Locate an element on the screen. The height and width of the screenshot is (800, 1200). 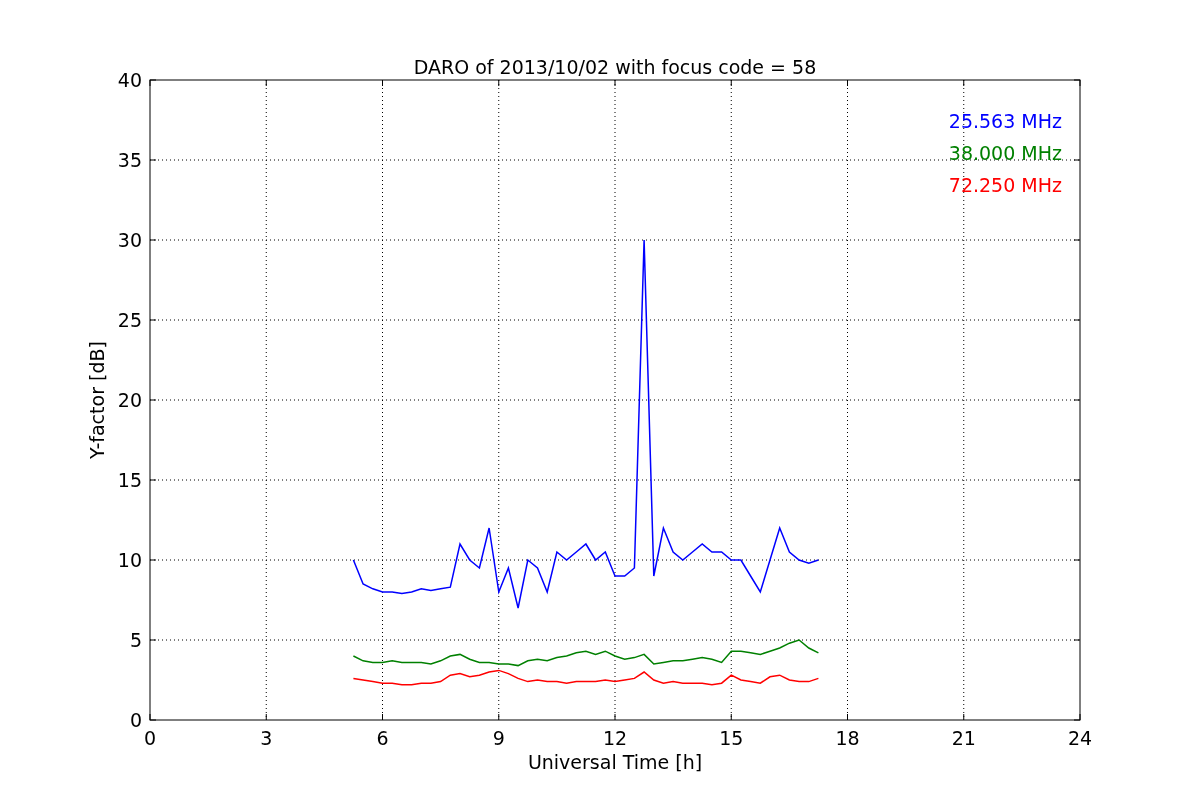
x-tick-label: 3 is located at coordinates (266, 738).